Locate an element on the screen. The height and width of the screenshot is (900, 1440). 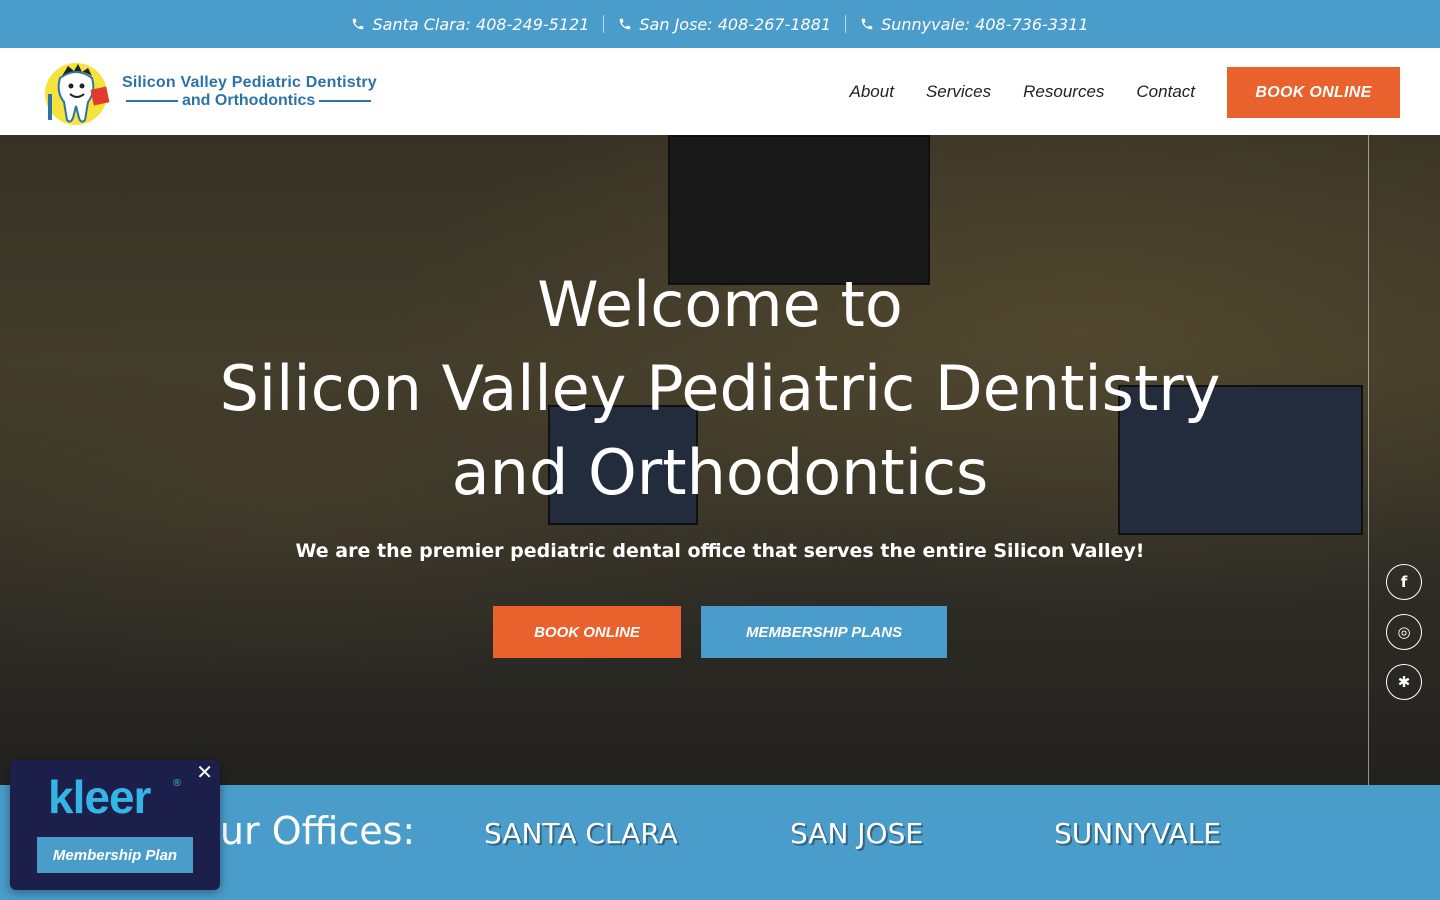
office-sunnyvale: SUNNYVALE is located at coordinates (1137, 833).